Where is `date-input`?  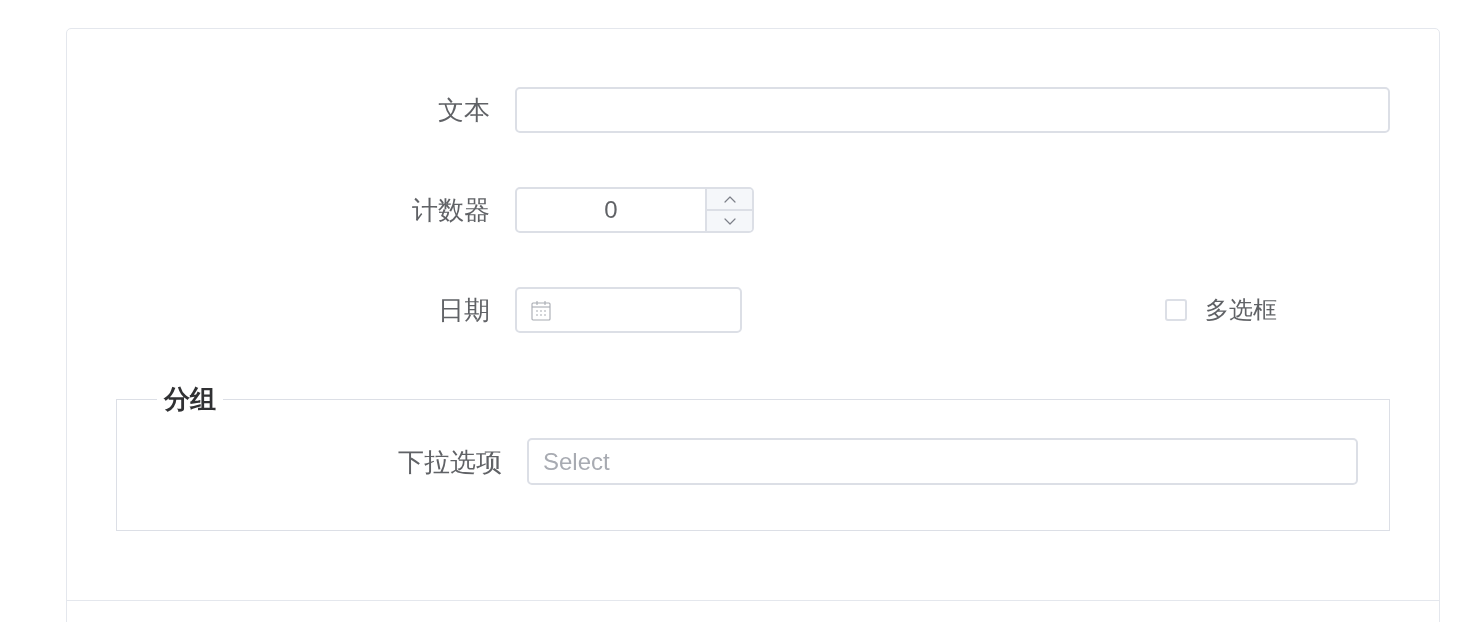 date-input is located at coordinates (628, 310).